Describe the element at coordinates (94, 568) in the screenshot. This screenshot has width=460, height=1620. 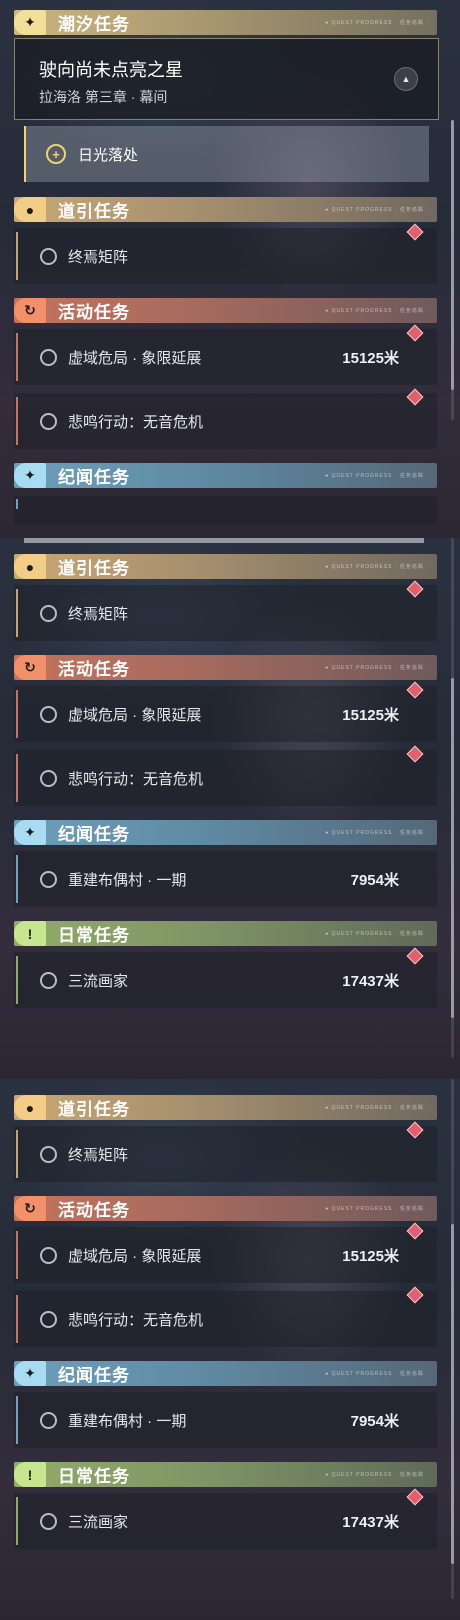
I see `category-label: 道引任务` at that location.